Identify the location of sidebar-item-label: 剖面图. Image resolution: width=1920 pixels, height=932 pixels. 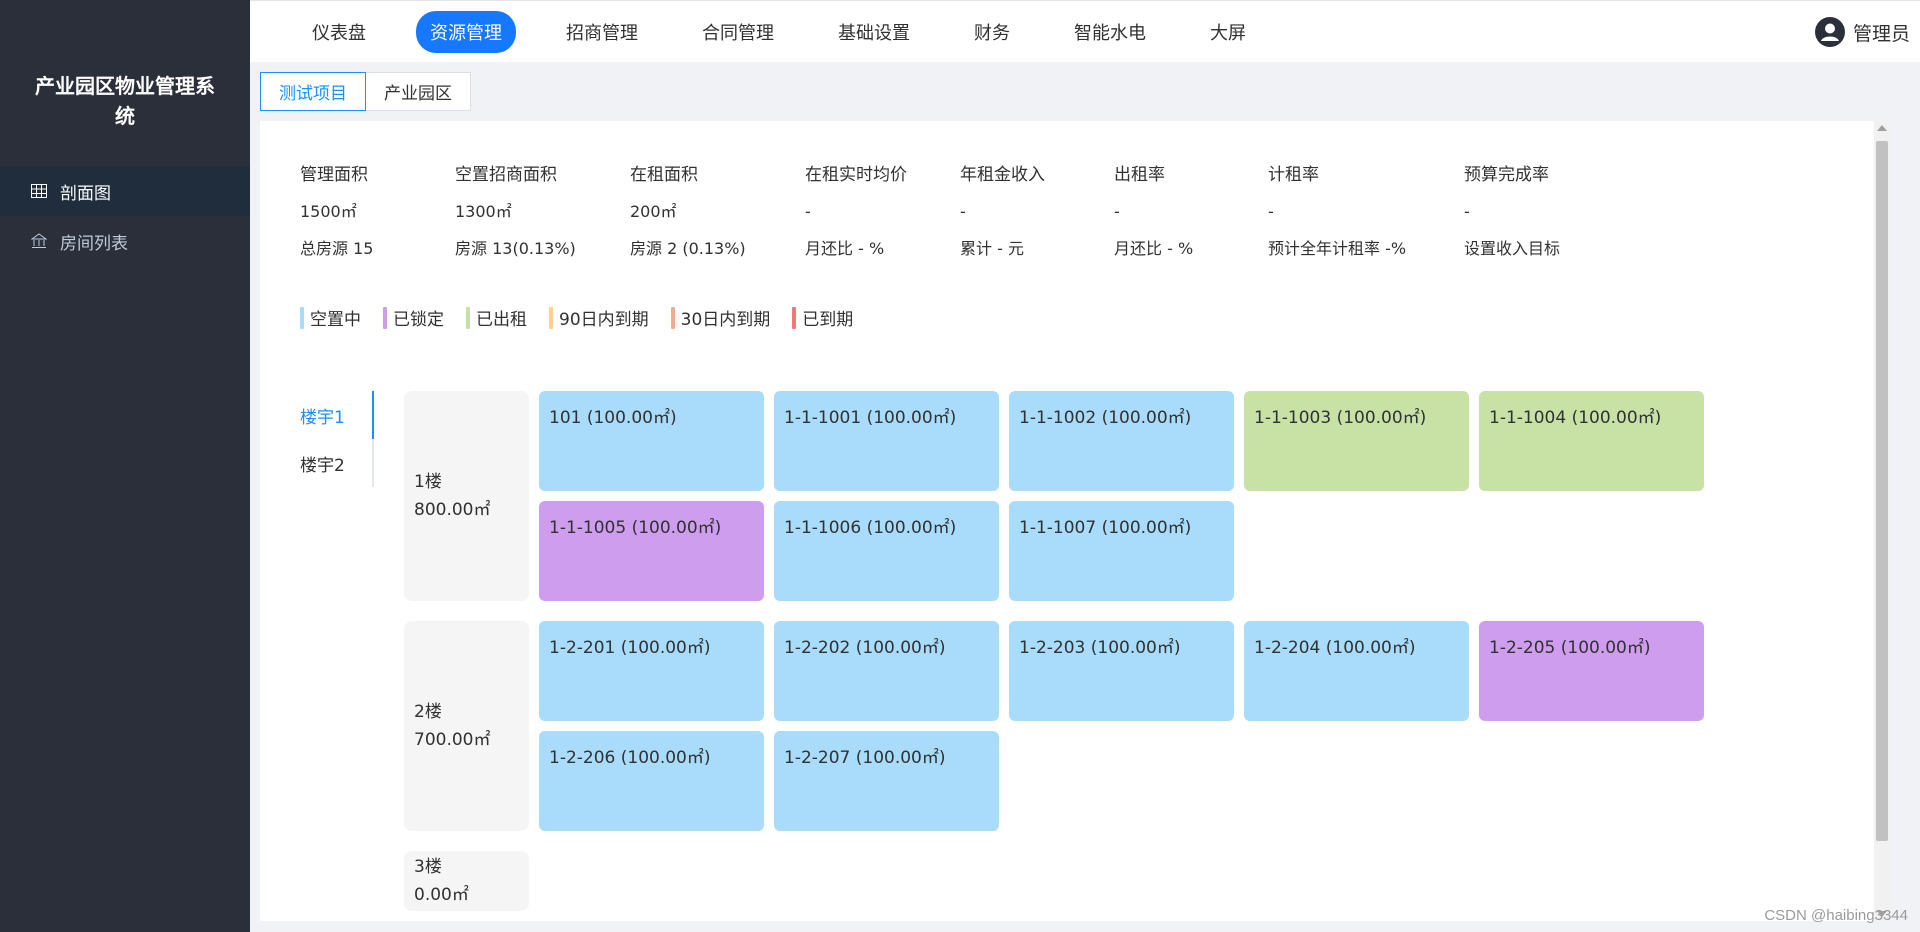
(85, 193).